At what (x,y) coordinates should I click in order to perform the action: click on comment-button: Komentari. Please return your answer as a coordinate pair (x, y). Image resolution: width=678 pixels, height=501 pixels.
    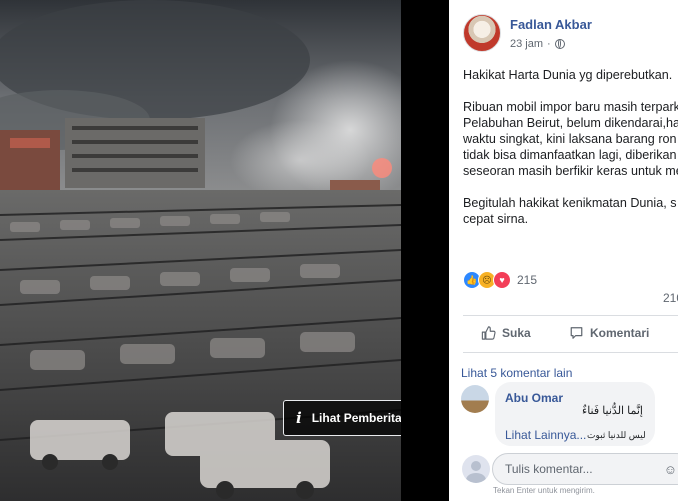
    Looking at the image, I should click on (609, 333).